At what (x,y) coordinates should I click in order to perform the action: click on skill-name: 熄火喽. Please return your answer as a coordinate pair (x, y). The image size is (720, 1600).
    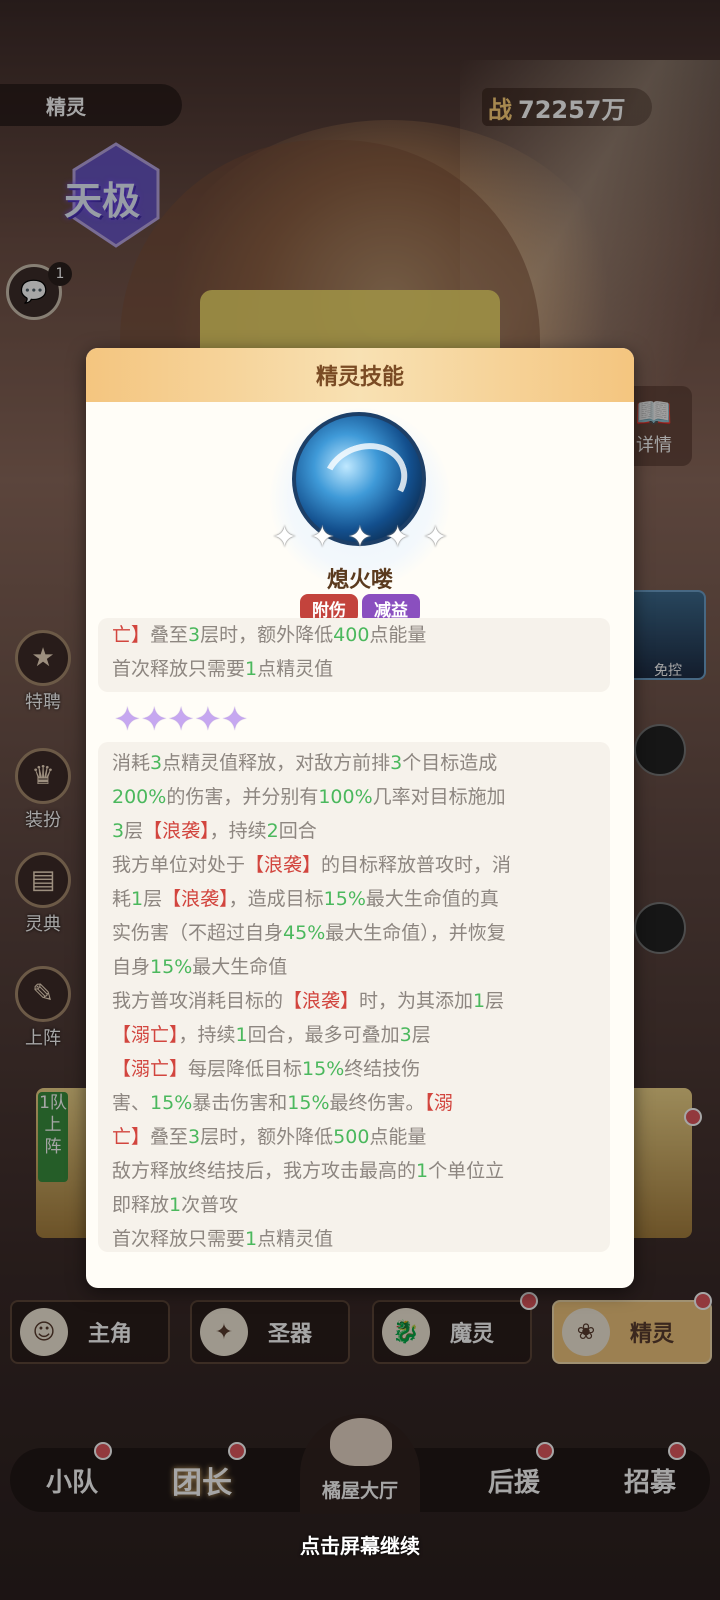
    Looking at the image, I should click on (359, 580).